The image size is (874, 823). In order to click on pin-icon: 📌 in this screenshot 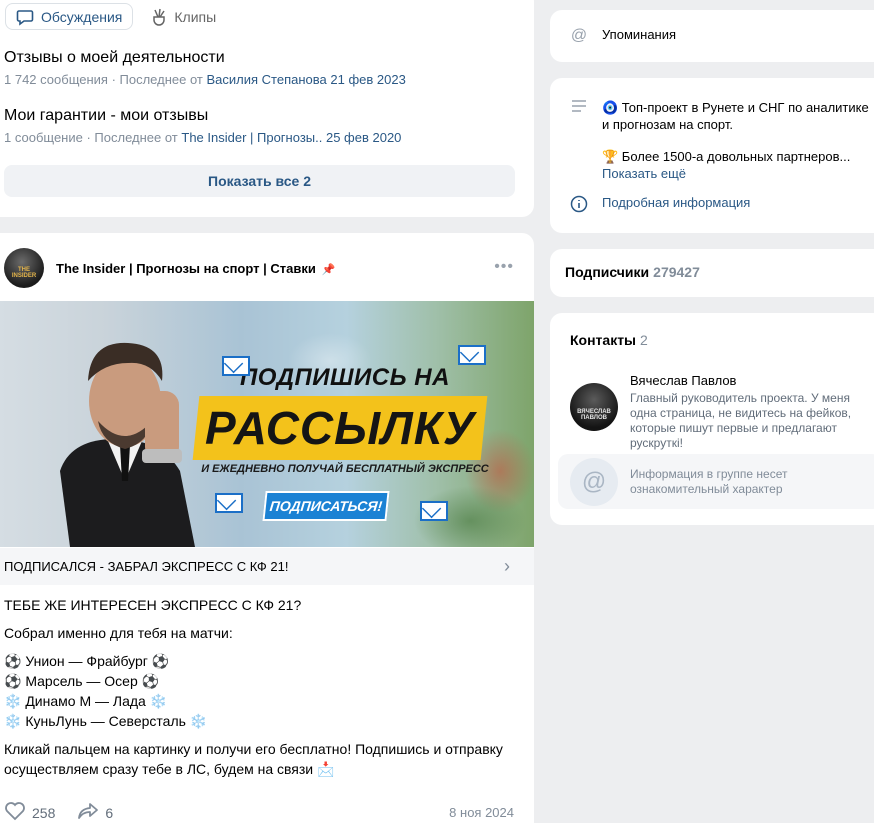, I will do `click(328, 269)`.